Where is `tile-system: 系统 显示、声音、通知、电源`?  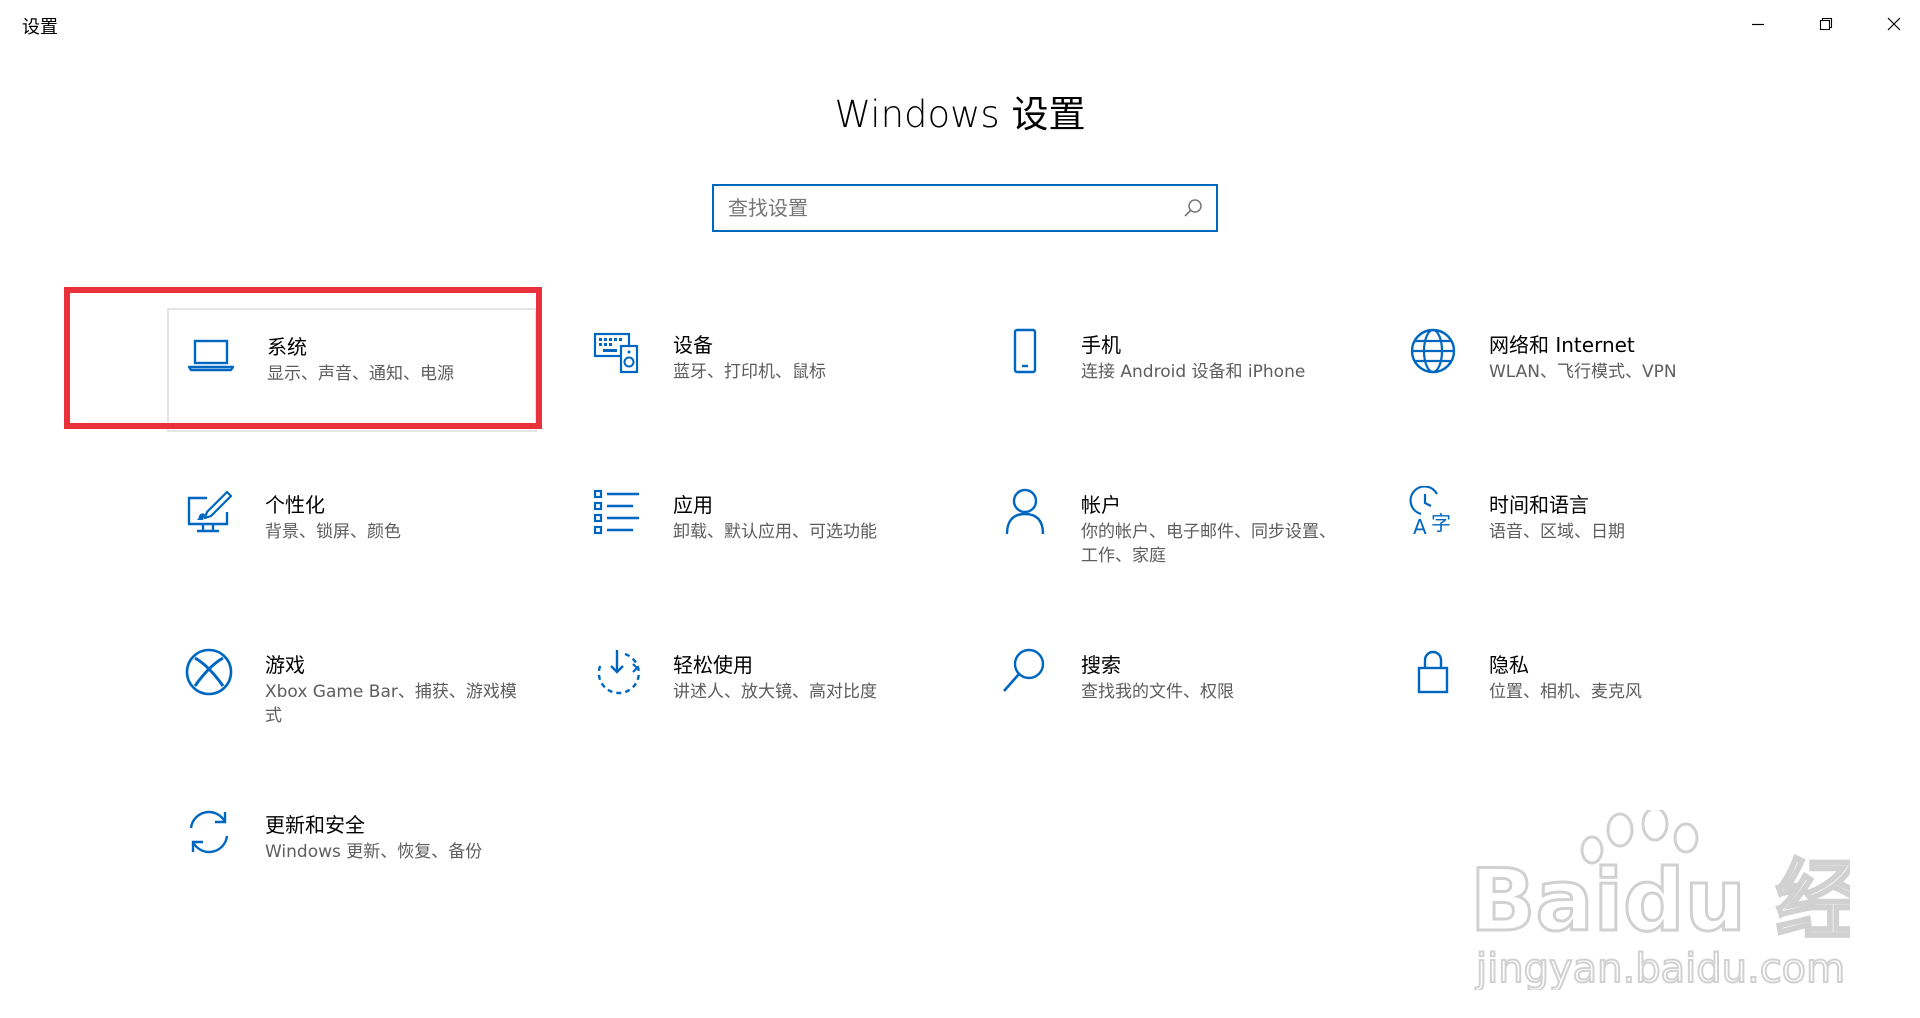 tile-system: 系统 显示、声音、通知、电源 is located at coordinates (352, 370).